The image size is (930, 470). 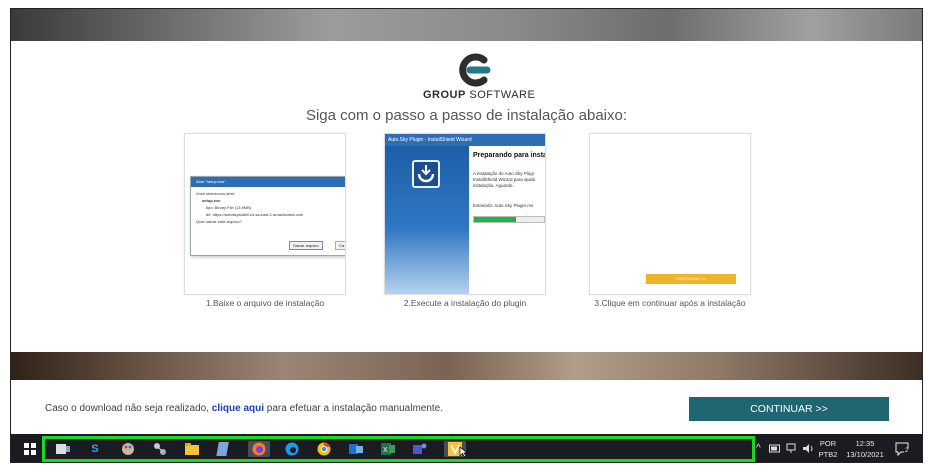 I want to click on battery-icon, so click(x=775, y=453).